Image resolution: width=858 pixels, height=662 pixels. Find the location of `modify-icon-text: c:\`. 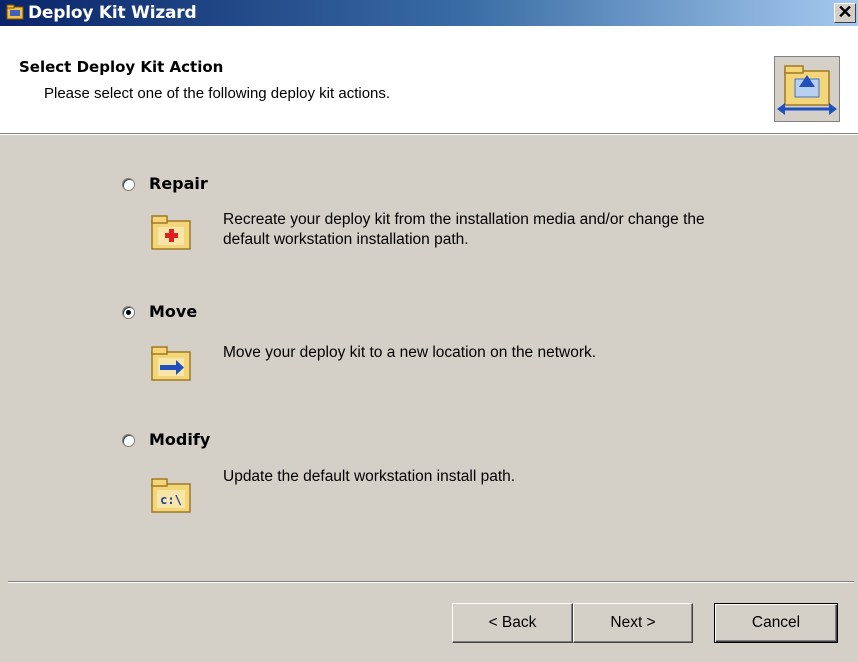

modify-icon-text: c:\ is located at coordinates (171, 500).